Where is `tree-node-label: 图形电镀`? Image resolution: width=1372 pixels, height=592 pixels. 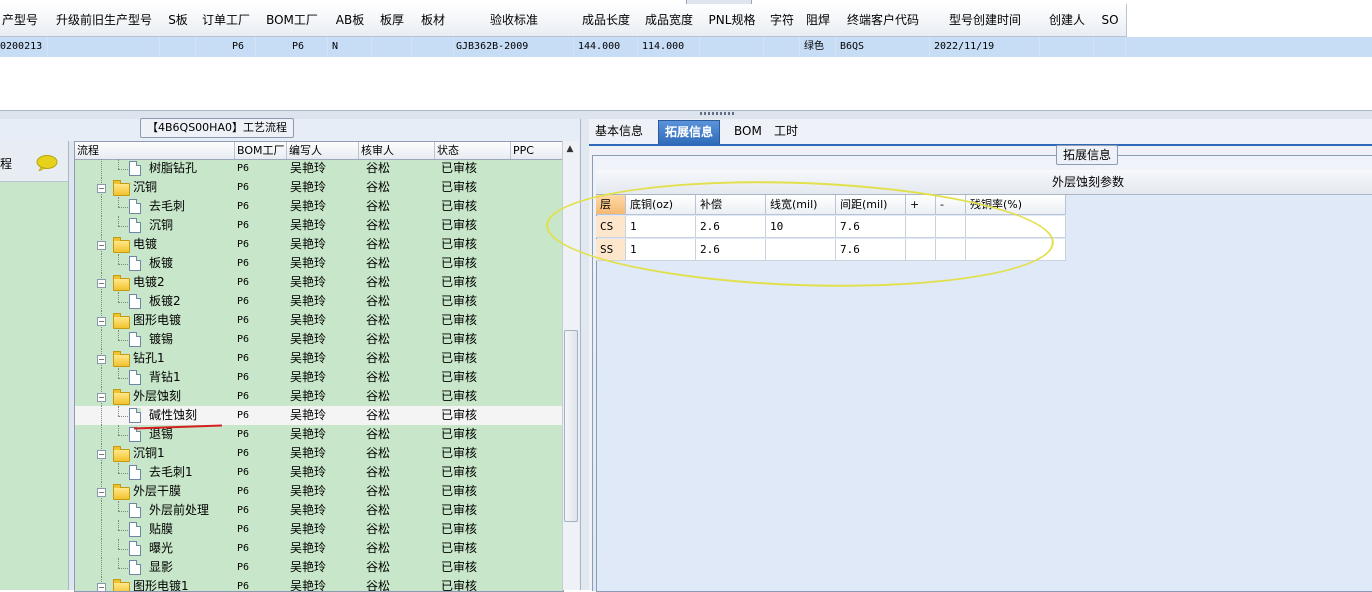 tree-node-label: 图形电镀 is located at coordinates (157, 320).